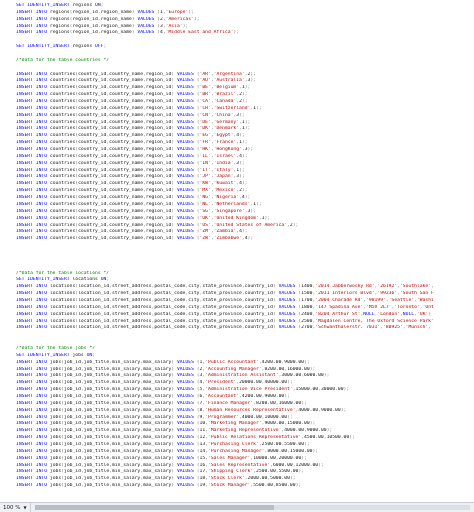  Describe the element at coordinates (245, 47) in the screenshot. I see `code-line: SET IDENTITY_INSERT regions OFF;` at that location.